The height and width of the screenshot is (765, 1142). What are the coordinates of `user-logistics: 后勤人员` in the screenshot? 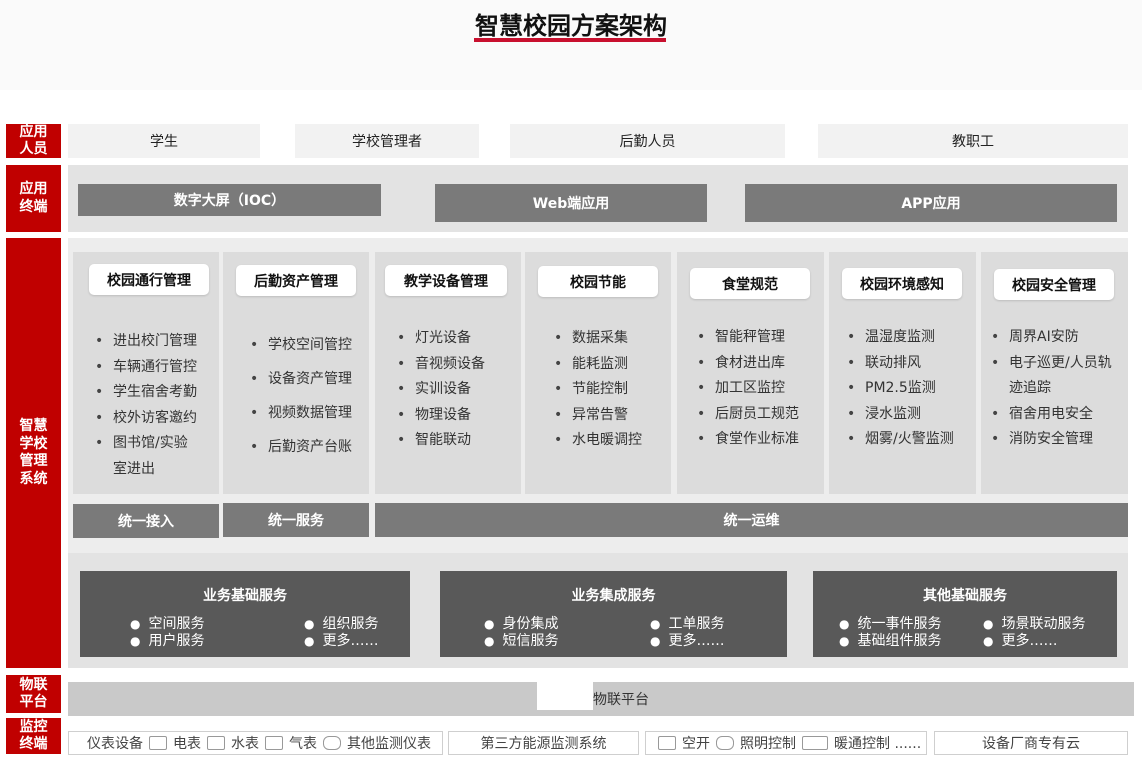 It's located at (647, 141).